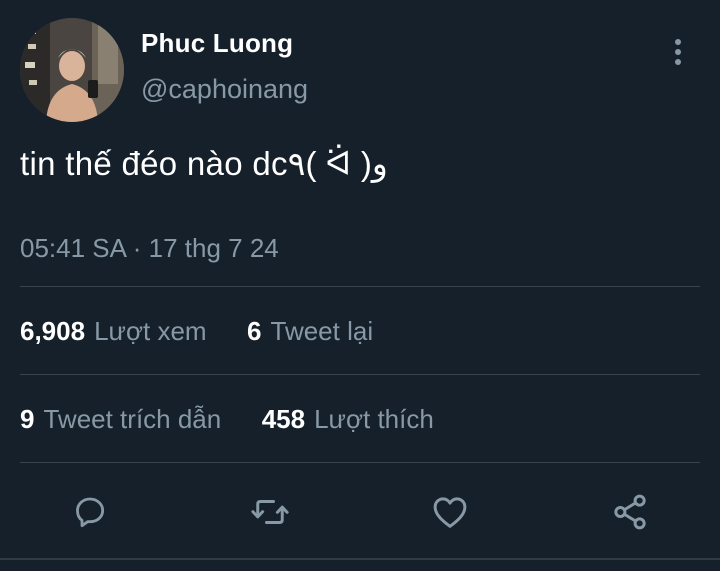 The width and height of the screenshot is (720, 571). I want to click on avatar-photo, so click(72, 70).